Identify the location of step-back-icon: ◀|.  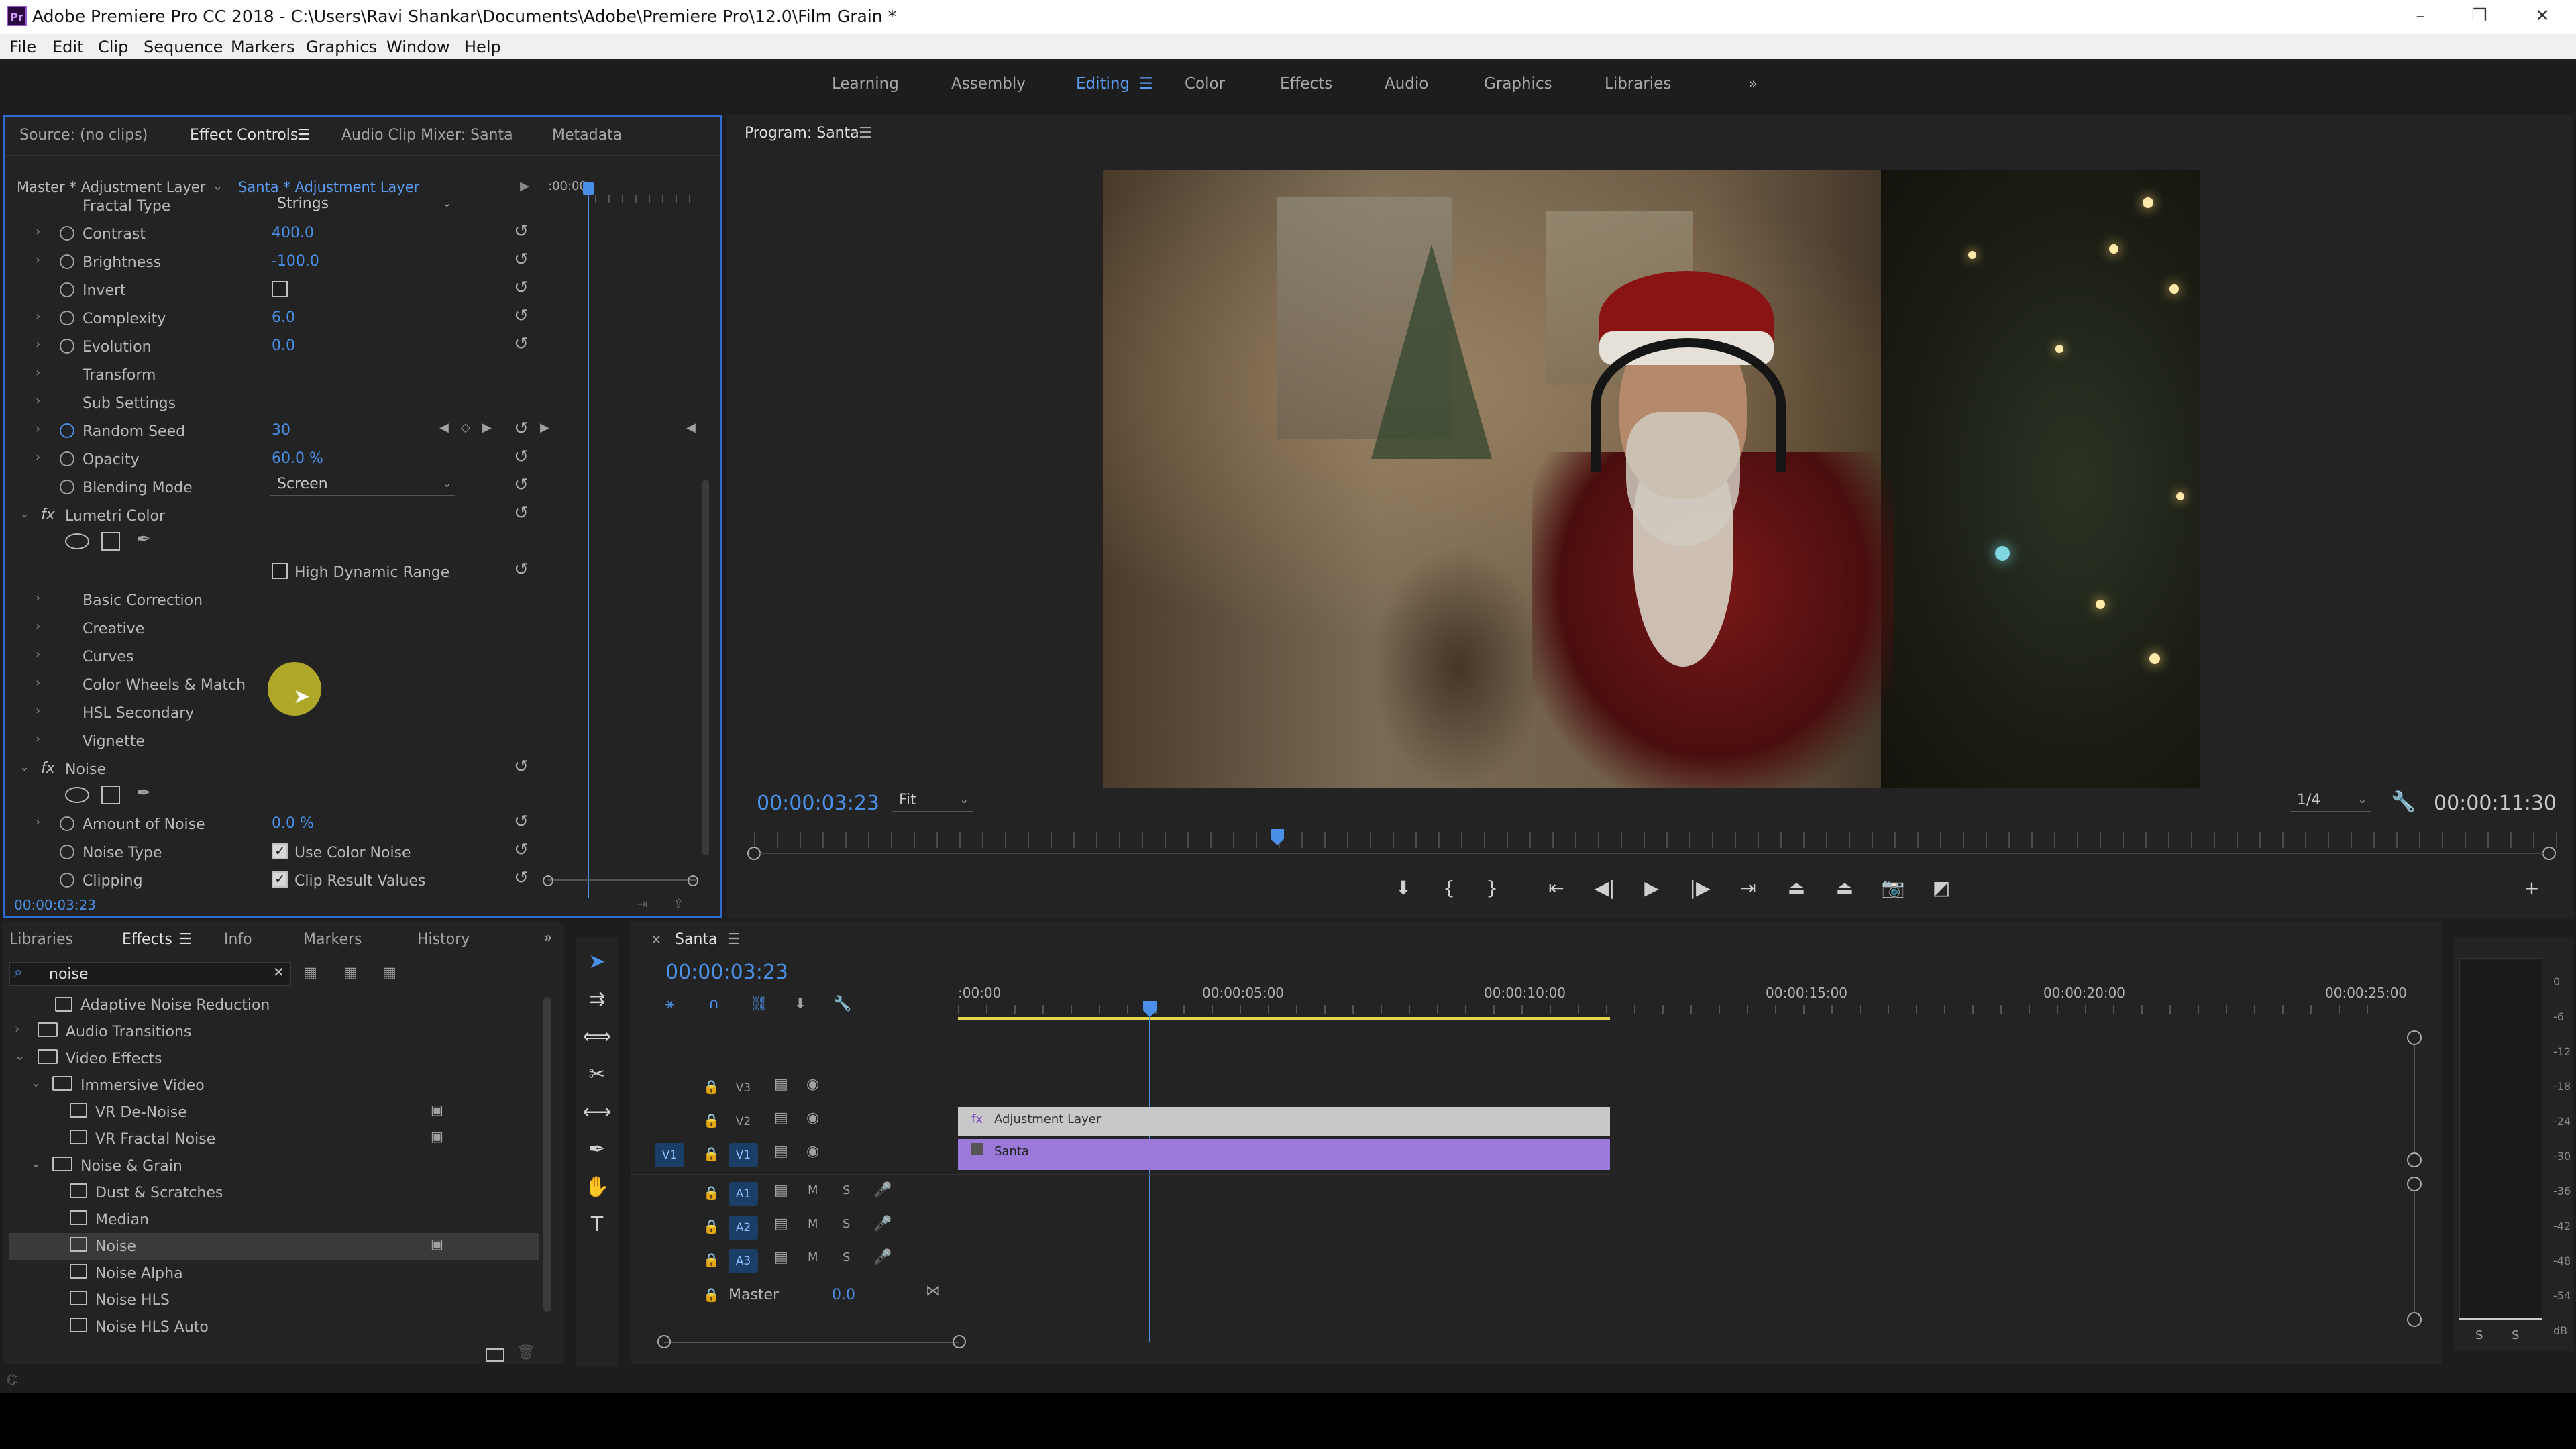
(1605, 888).